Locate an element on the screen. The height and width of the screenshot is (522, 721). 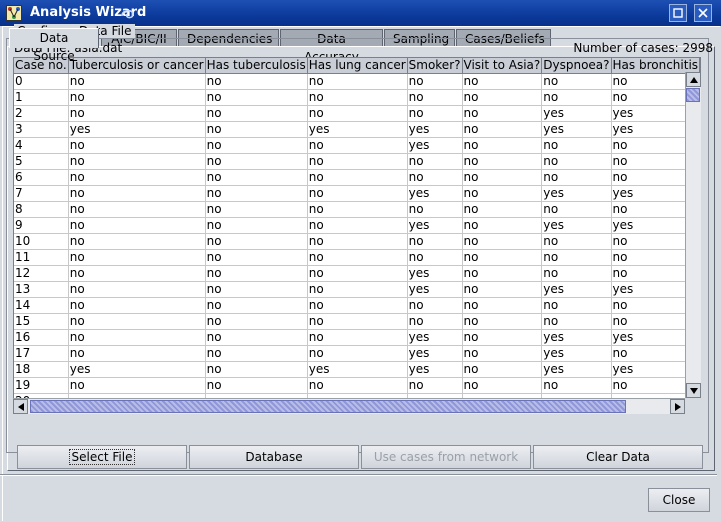
table-row: 0nononononononono is located at coordinates (357, 81).